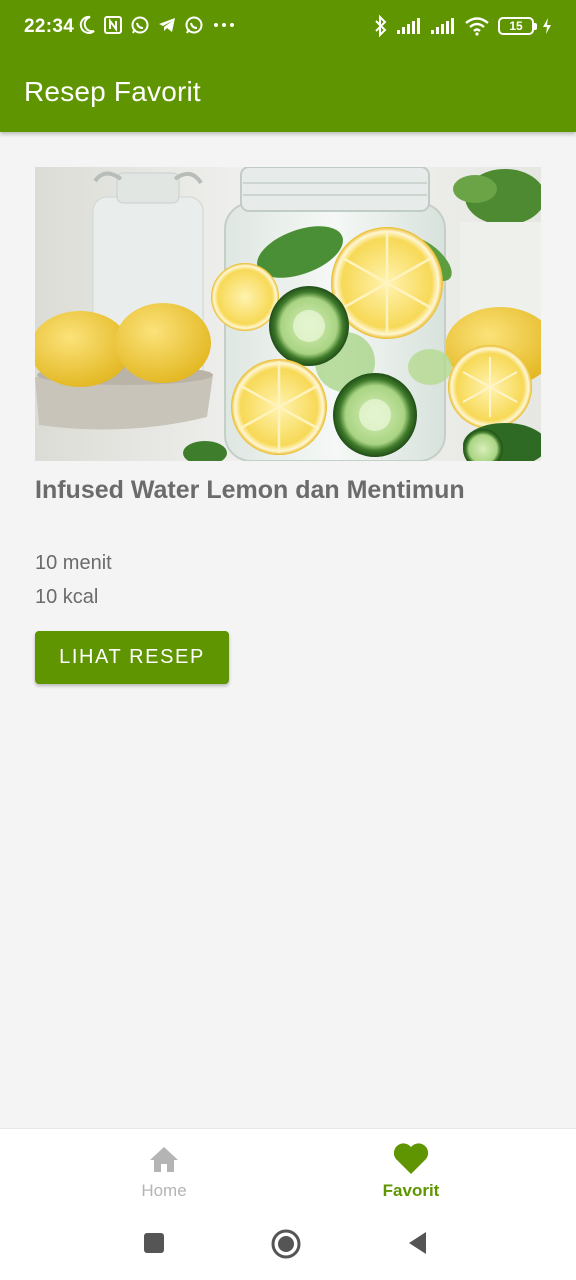 This screenshot has height=1280, width=576. I want to click on nav-item-favorit: Favorit, so click(411, 1170).